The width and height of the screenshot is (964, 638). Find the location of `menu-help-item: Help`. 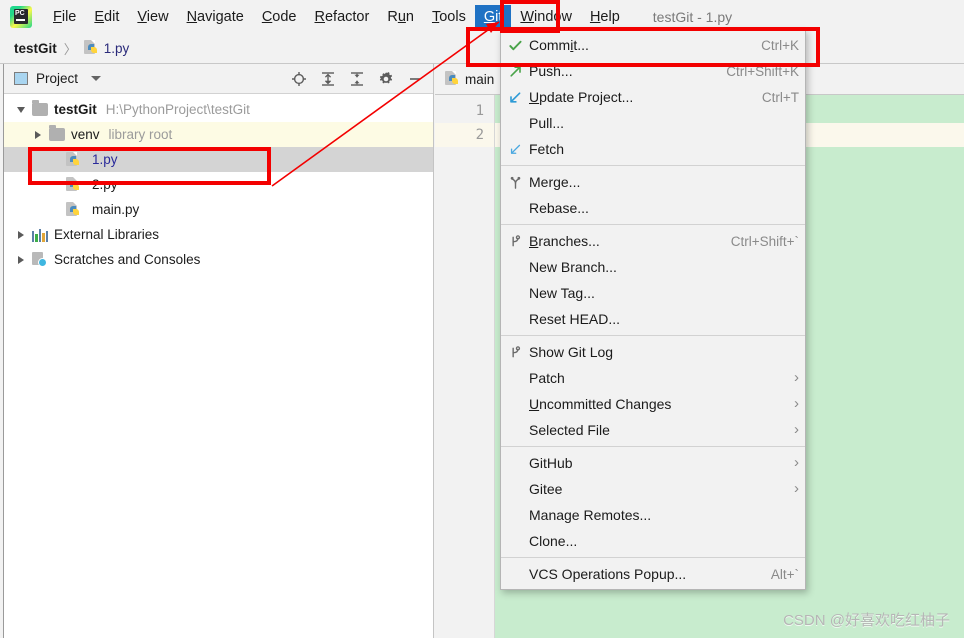

menu-help-item: Help is located at coordinates (605, 17).